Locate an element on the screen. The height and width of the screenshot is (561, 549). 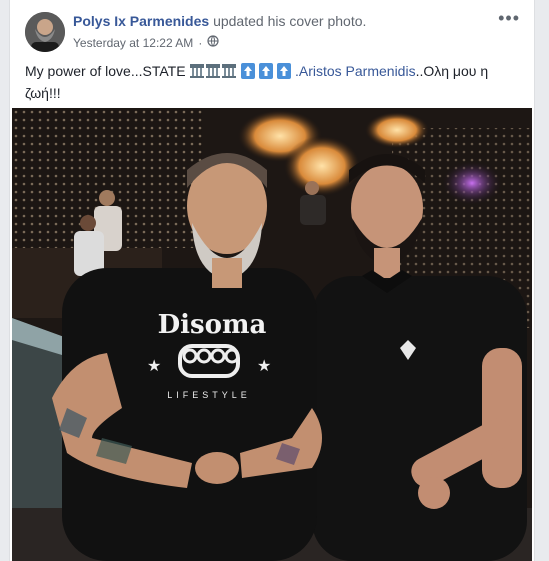
globe-icon is located at coordinates (213, 42).